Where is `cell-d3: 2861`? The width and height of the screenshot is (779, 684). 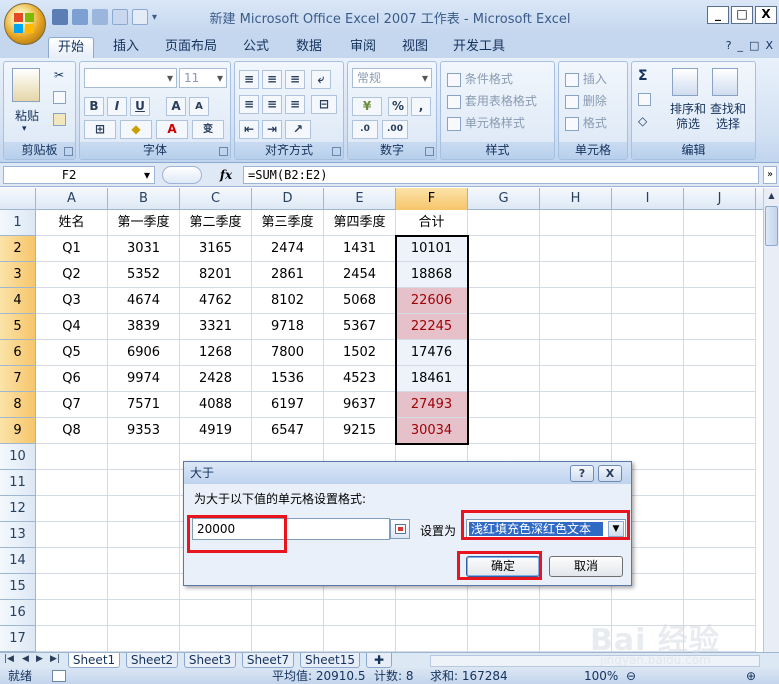 cell-d3: 2861 is located at coordinates (288, 275).